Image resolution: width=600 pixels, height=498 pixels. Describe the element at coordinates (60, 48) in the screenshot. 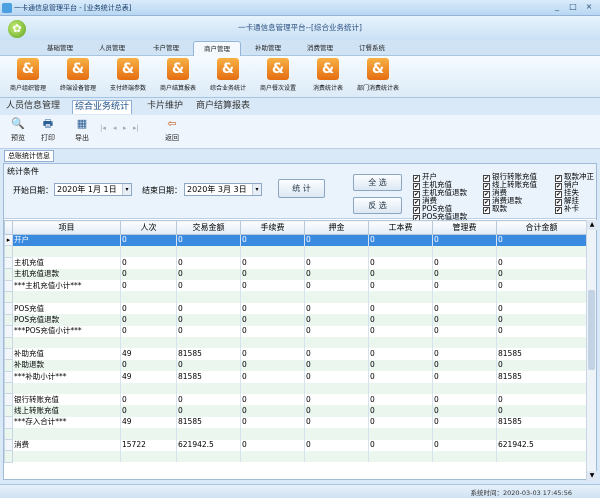

I see `nav-tab-basic: 基础管理` at that location.